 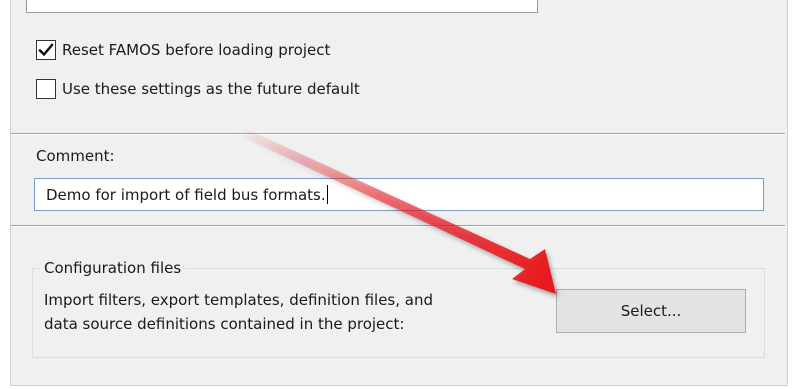 What do you see at coordinates (186, 194) in the screenshot?
I see `comment-value: Demo for import of field bus formats.` at bounding box center [186, 194].